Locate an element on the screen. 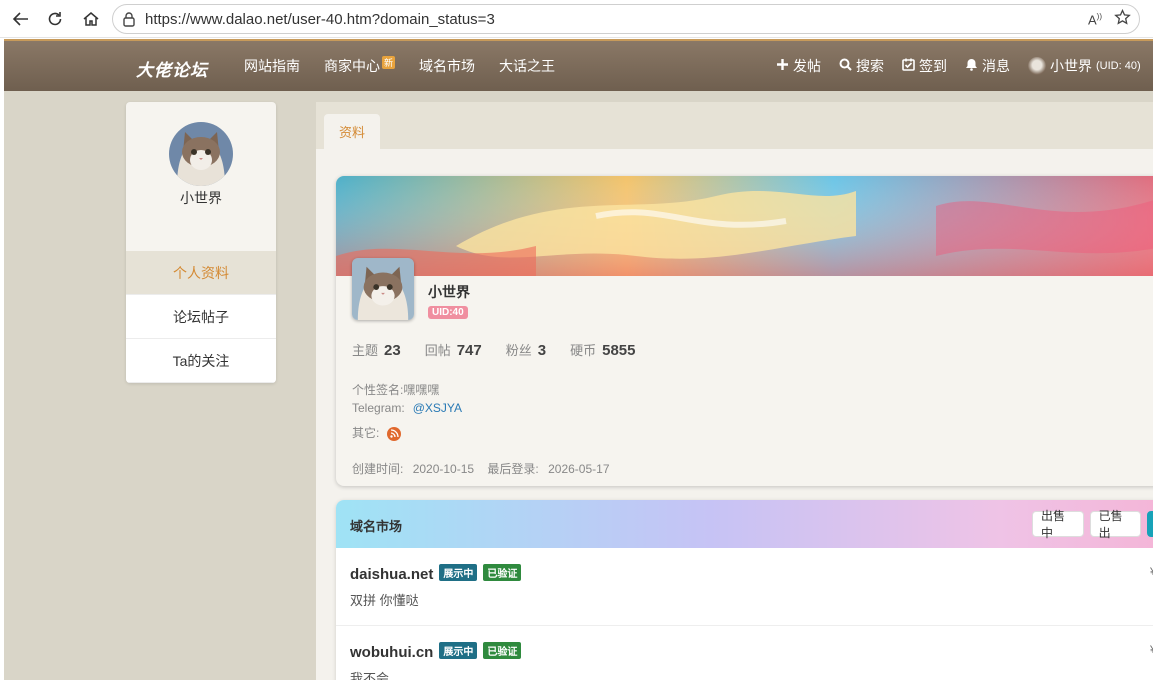 The image size is (1153, 680). sidebar-menu: 个人资料 论坛帖子 Ta的关注 is located at coordinates (201, 317).